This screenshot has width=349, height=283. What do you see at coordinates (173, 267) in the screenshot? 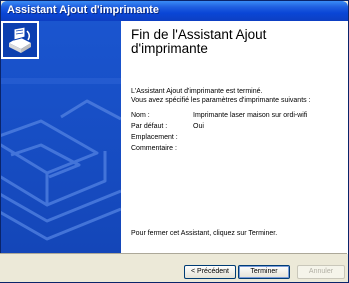
I see `button-bar` at bounding box center [173, 267].